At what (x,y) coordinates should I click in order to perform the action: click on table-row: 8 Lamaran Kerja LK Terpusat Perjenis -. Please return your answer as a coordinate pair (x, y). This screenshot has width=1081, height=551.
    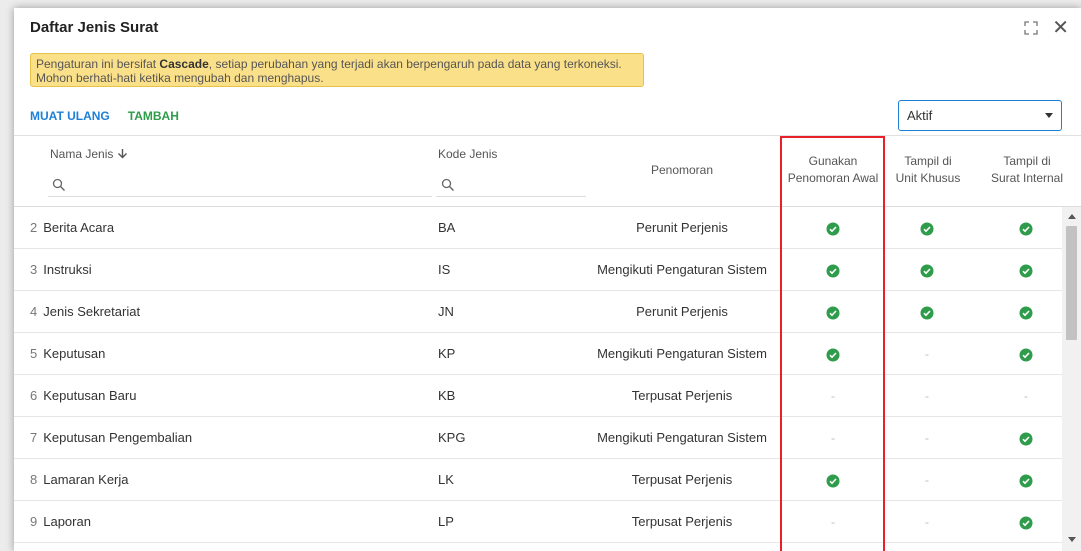
    Looking at the image, I should click on (538, 480).